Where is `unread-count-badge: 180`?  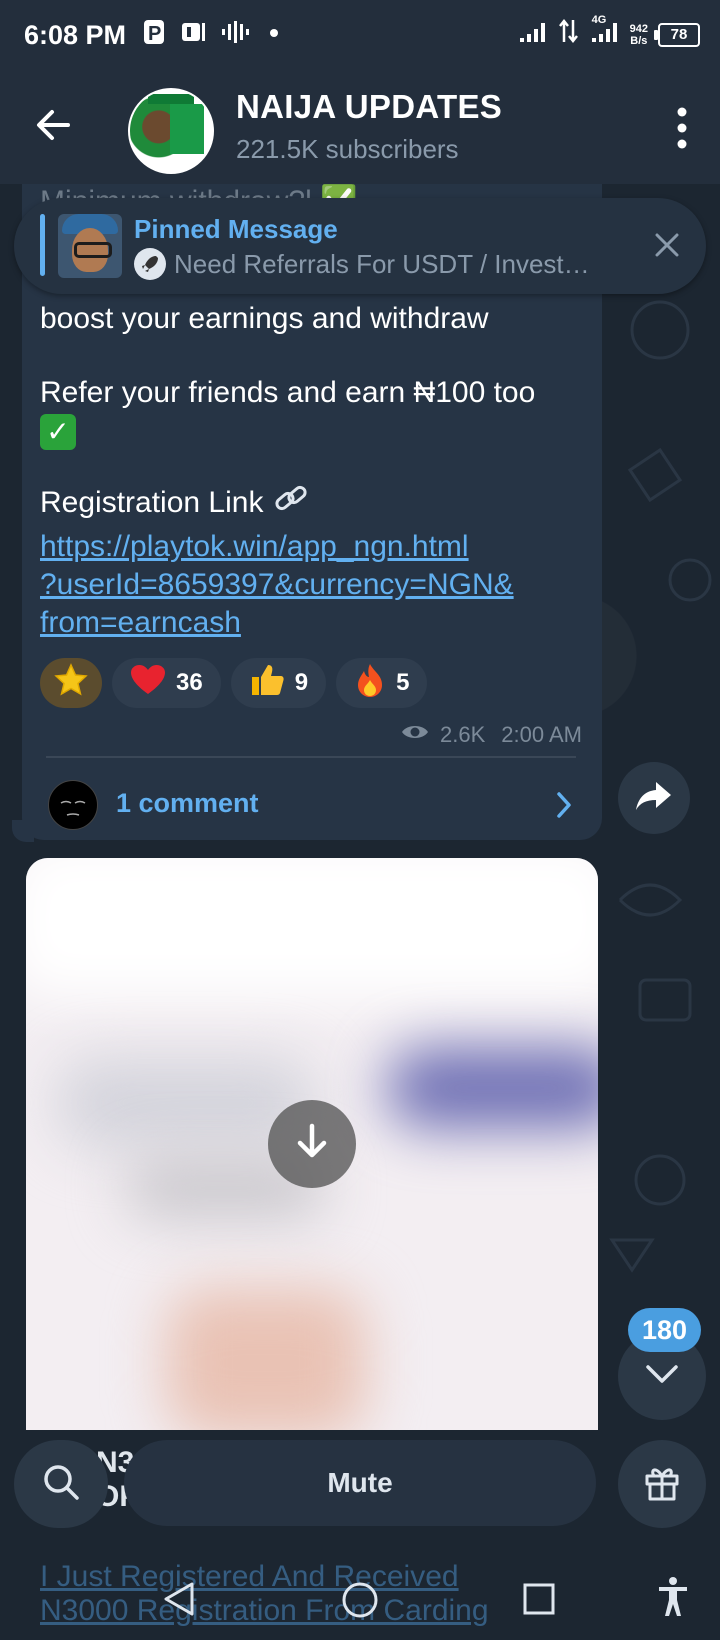 unread-count-badge: 180 is located at coordinates (665, 1330).